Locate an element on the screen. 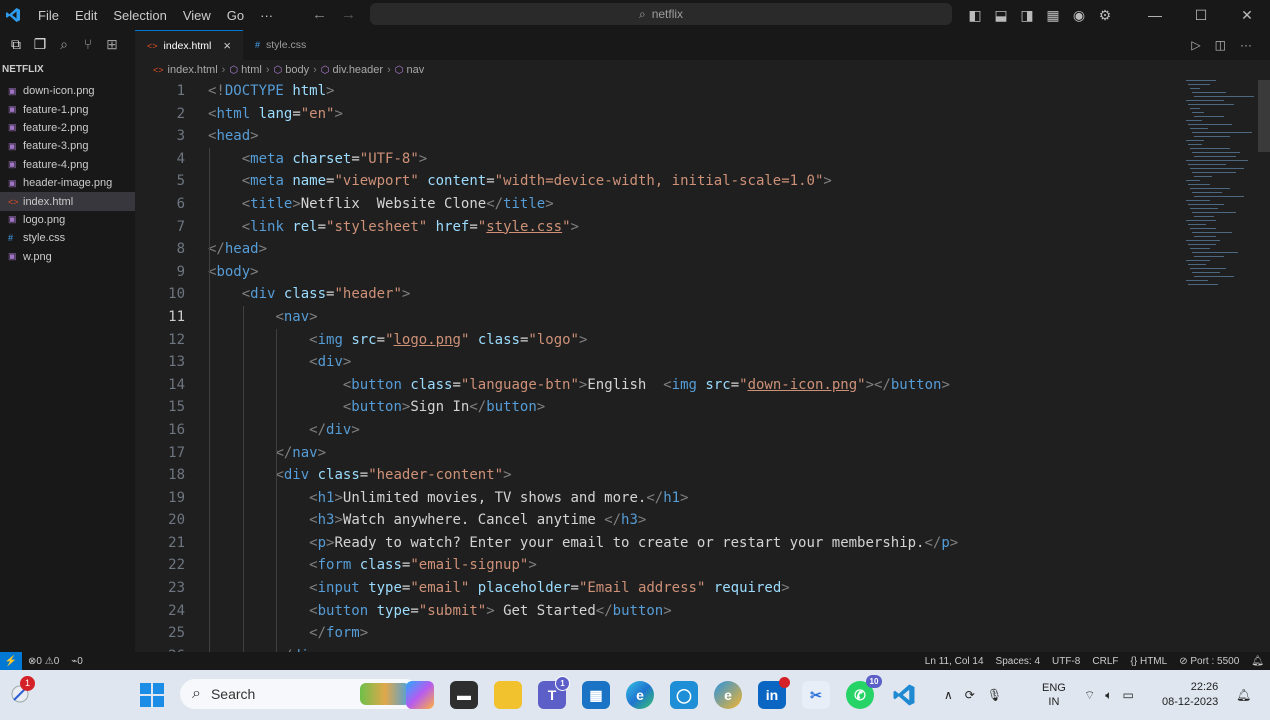 This screenshot has height=720, width=1270. task-view-icon: ▬ is located at coordinates (464, 695).